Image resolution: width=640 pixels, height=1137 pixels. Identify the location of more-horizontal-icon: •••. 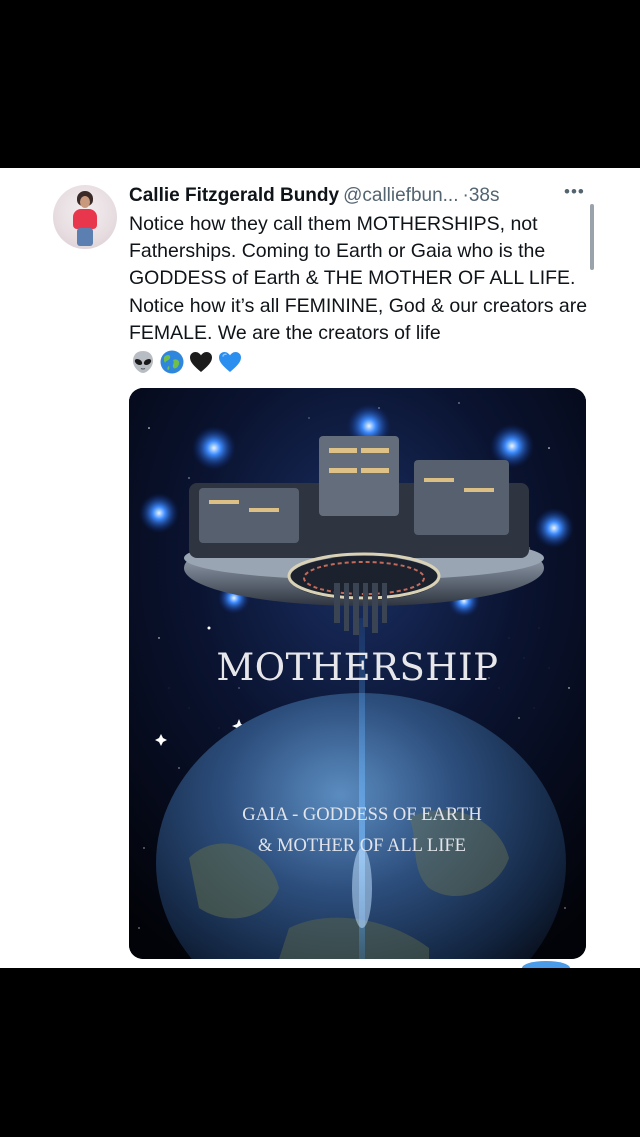
(574, 192).